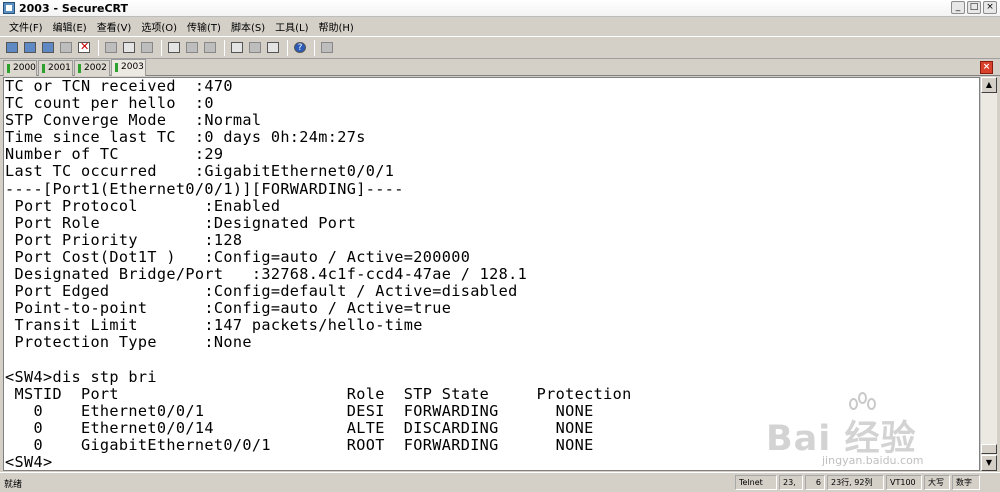 Image resolution: width=1000 pixels, height=492 pixels. What do you see at coordinates (500, 8) in the screenshot?
I see `title-bar: 2003 - SecureCRT _ □ ×` at bounding box center [500, 8].